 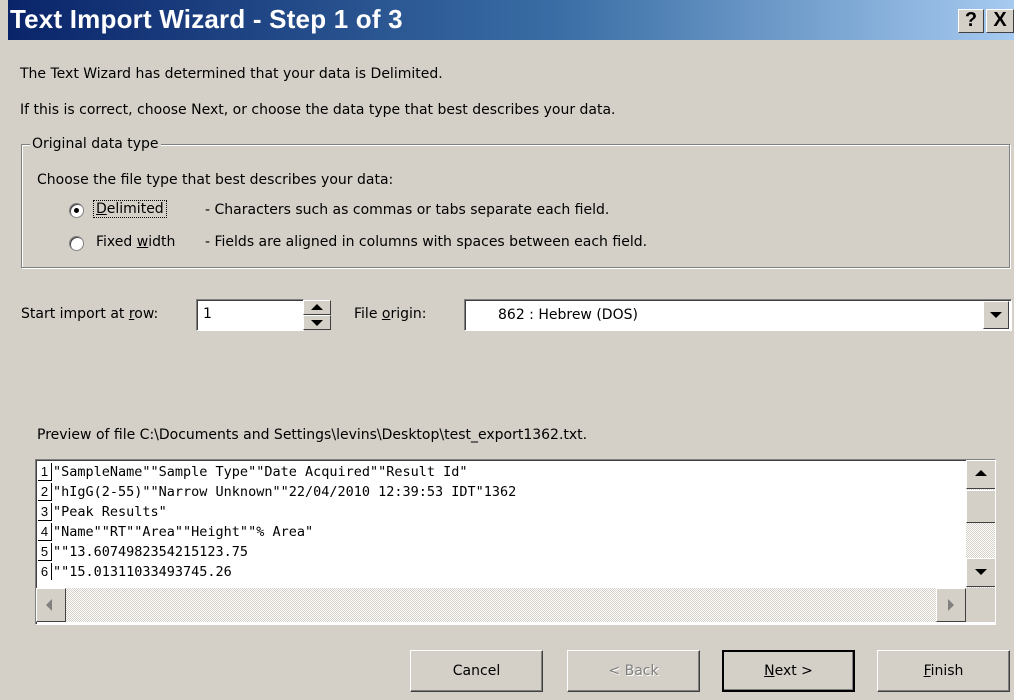 What do you see at coordinates (130, 209) in the screenshot?
I see `delimited-label: Delimited` at bounding box center [130, 209].